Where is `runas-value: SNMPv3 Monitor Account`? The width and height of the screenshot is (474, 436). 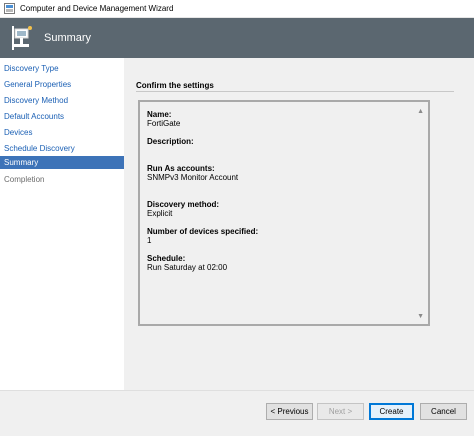 runas-value: SNMPv3 Monitor Account is located at coordinates (193, 177).